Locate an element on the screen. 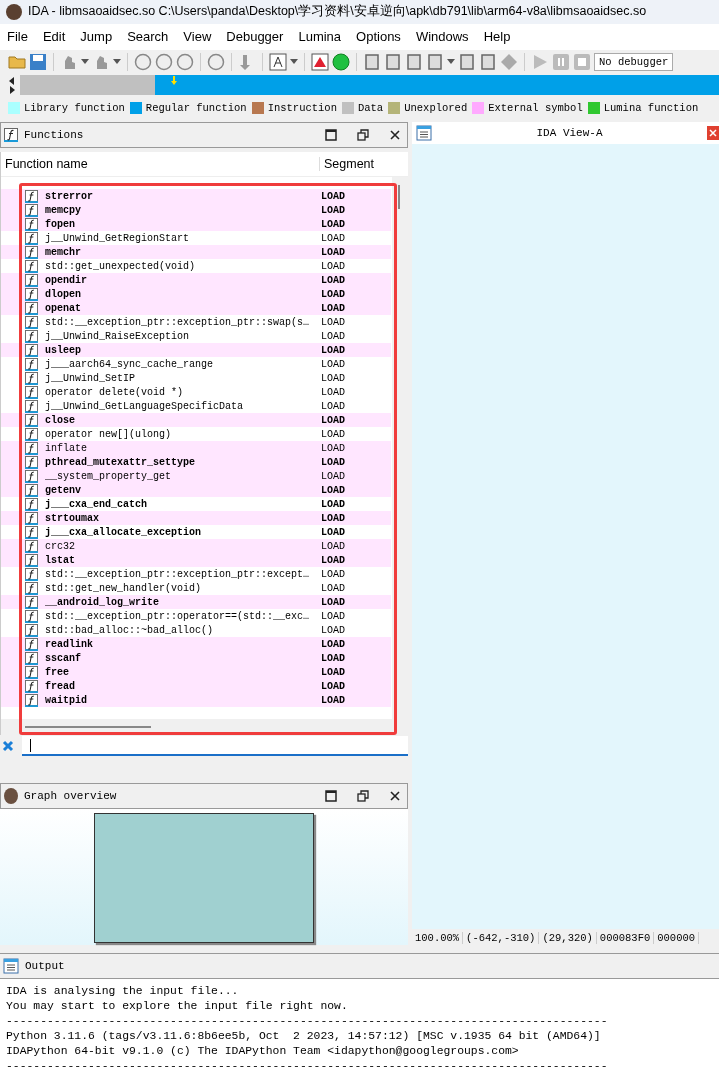 This screenshot has width=719, height=1079. function-name: sscanf is located at coordinates (63, 658).